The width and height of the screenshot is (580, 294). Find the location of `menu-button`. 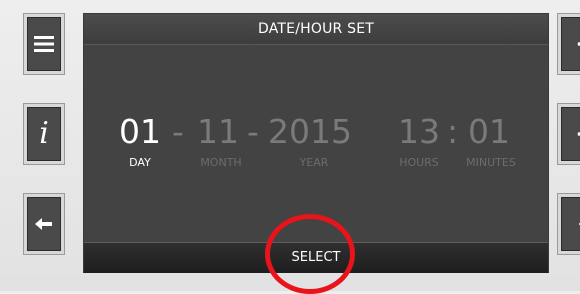

menu-button is located at coordinates (44, 44).